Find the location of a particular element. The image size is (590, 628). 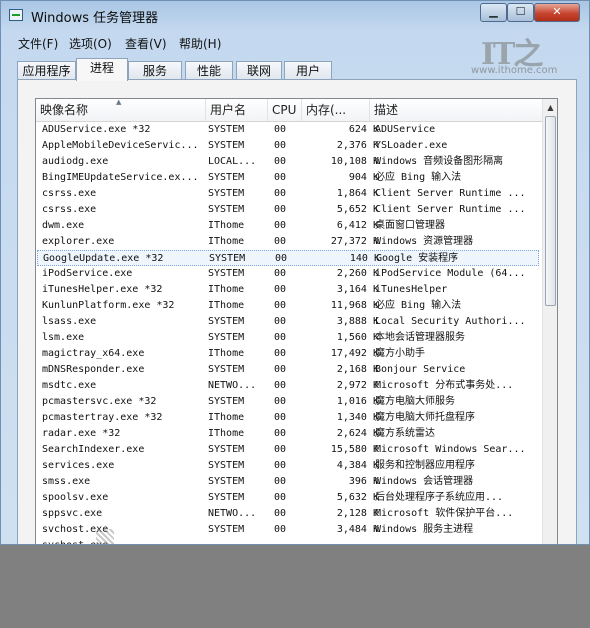

process-description: Bonjour Service is located at coordinates (420, 369).